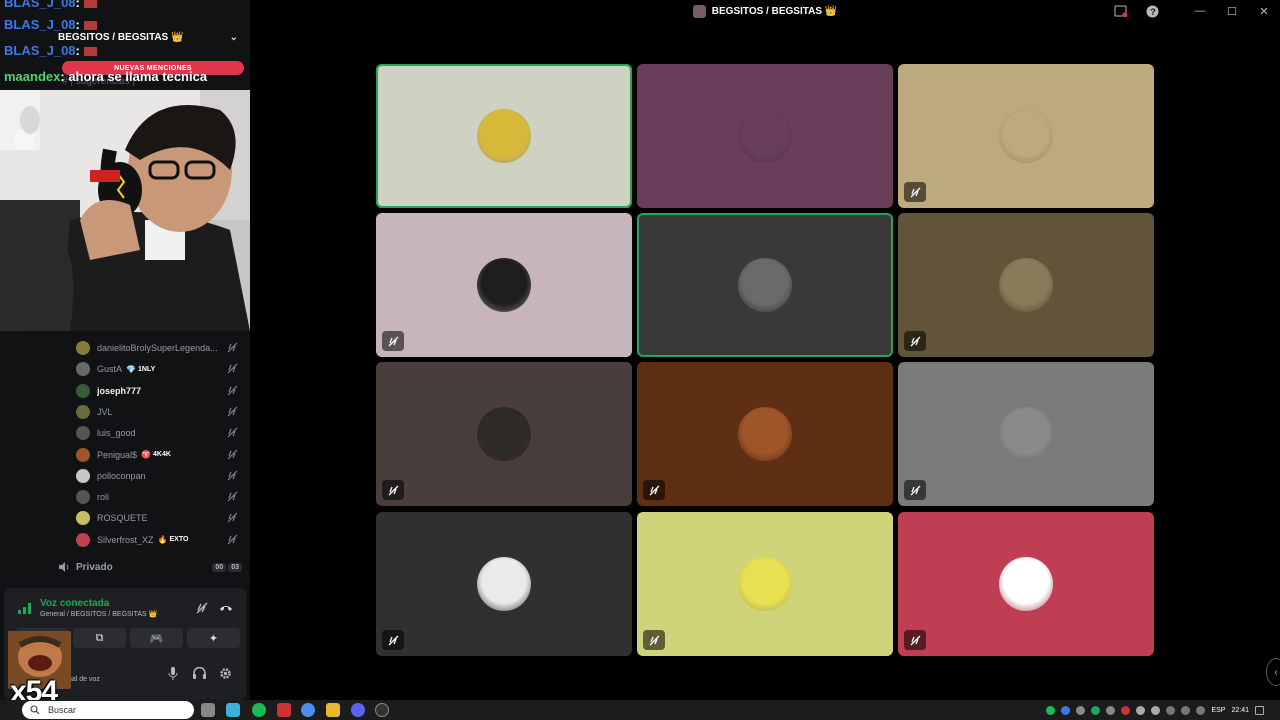 Image resolution: width=1280 pixels, height=720 pixels. Describe the element at coordinates (140, 210) in the screenshot. I see `webcam-feed` at that location.